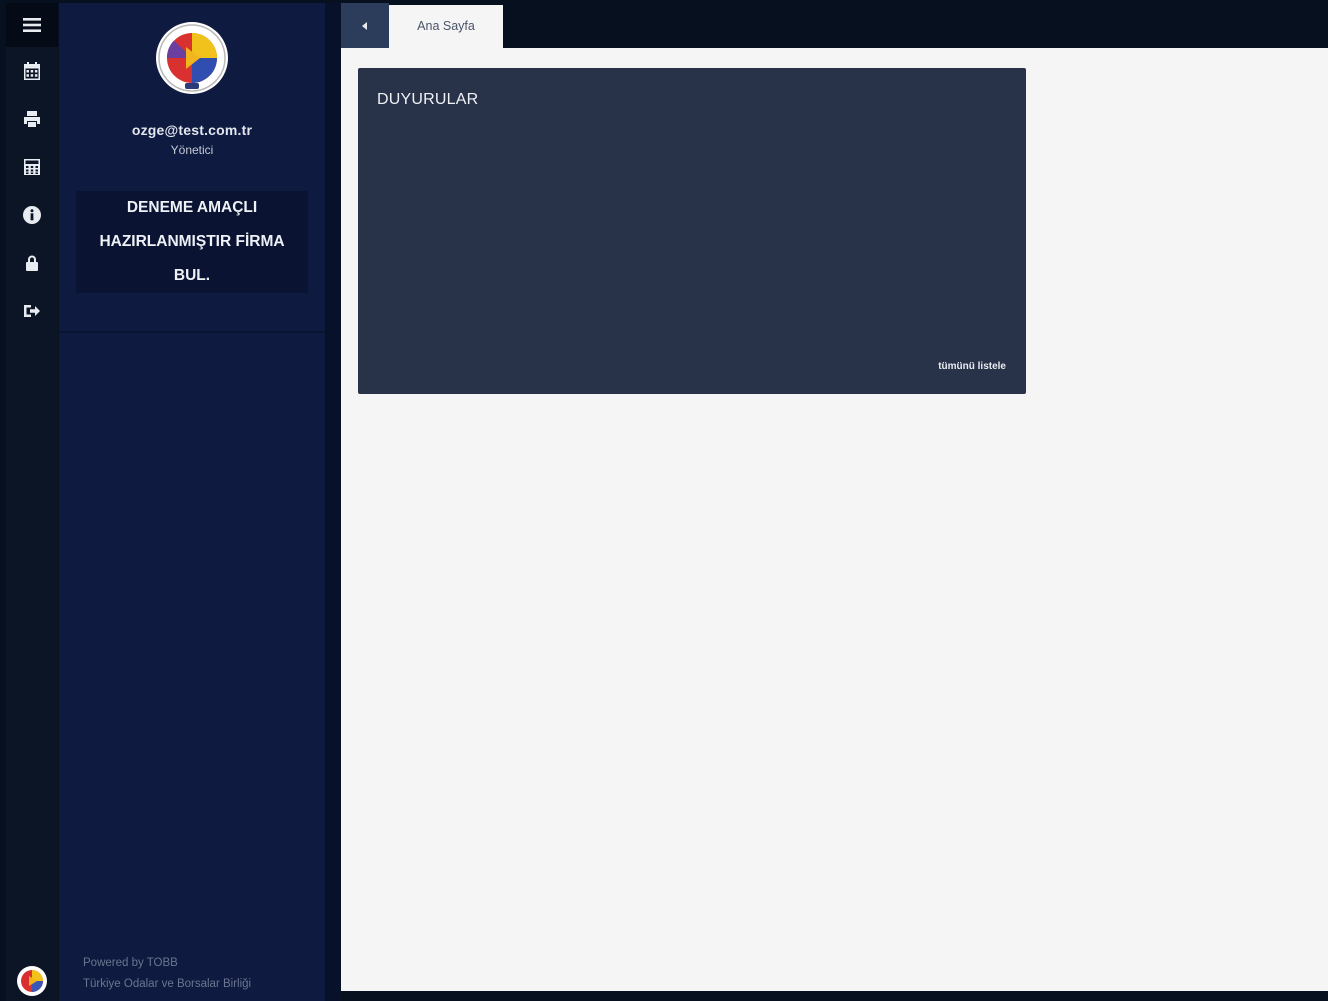 This screenshot has width=1328, height=1001. I want to click on calendar-icon, so click(32, 71).